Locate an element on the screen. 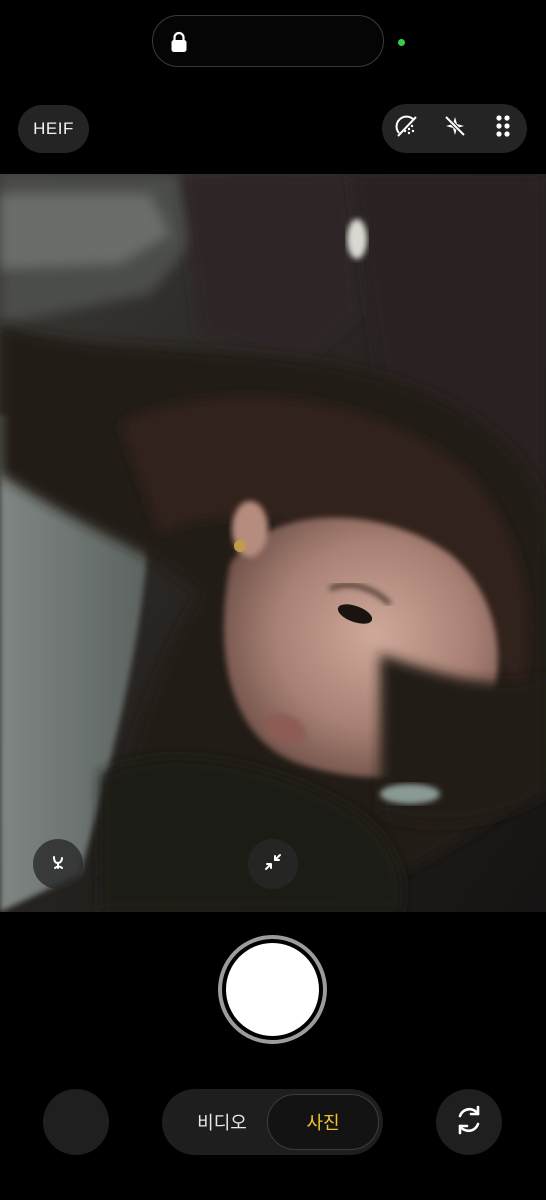 The height and width of the screenshot is (1200, 546). filter-off-button is located at coordinates (407, 128).